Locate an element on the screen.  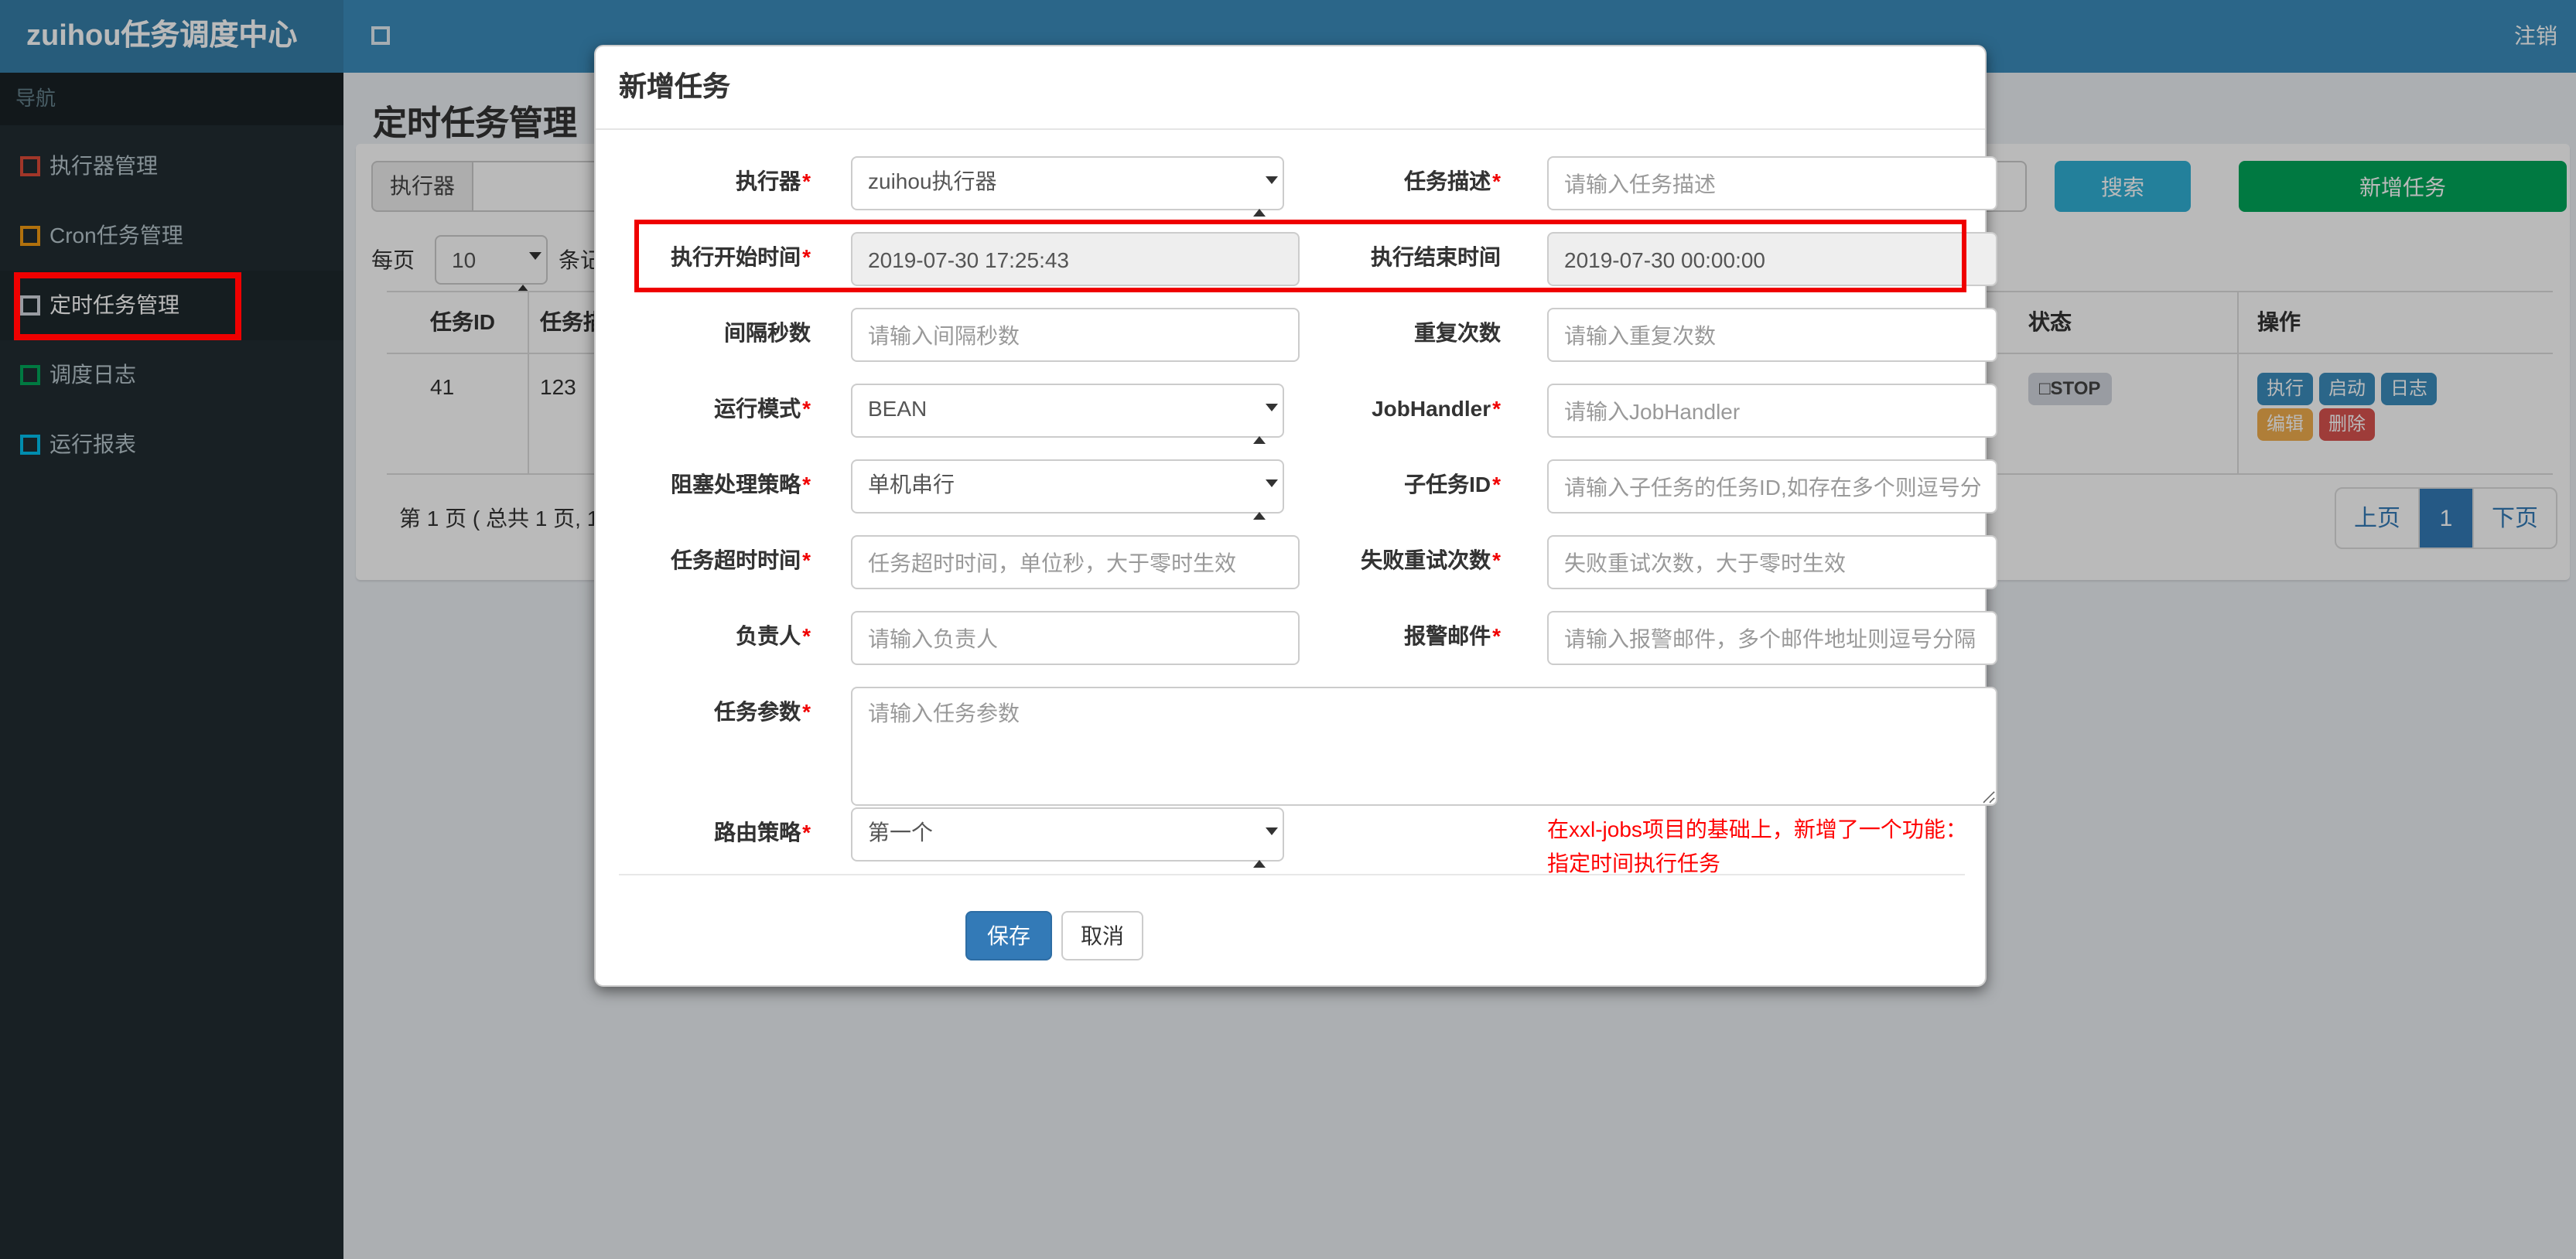
start-time-label: 执行开始时间 * is located at coordinates (741, 257).